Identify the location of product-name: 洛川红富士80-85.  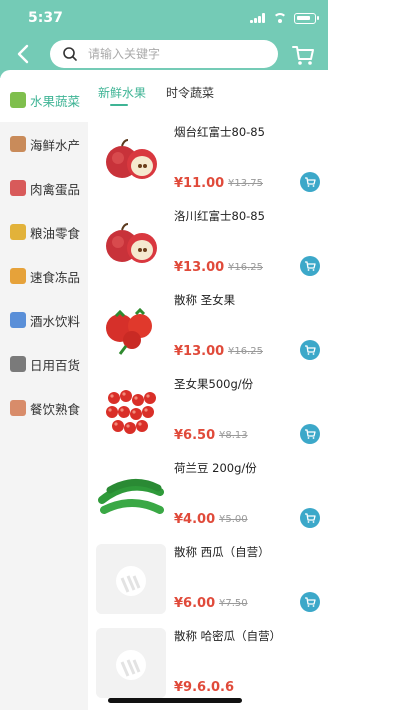
(219, 216).